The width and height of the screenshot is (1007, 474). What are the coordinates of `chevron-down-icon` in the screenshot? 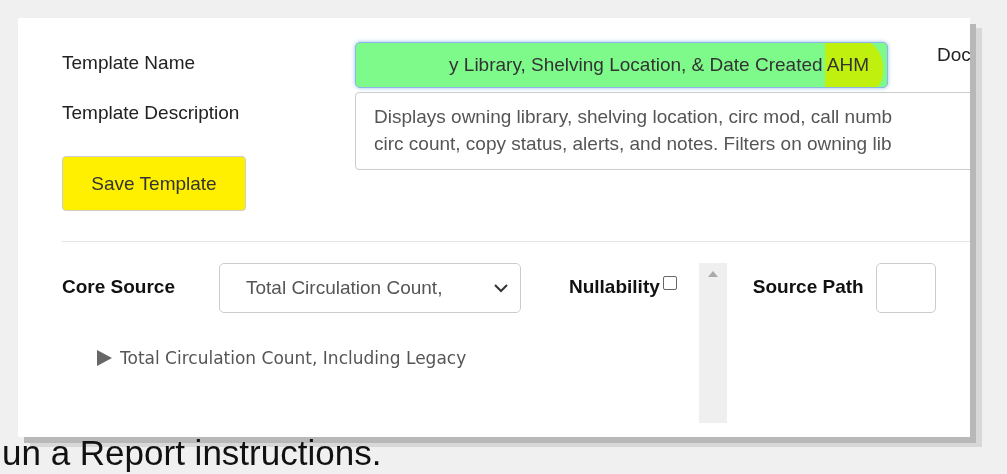 It's located at (501, 288).